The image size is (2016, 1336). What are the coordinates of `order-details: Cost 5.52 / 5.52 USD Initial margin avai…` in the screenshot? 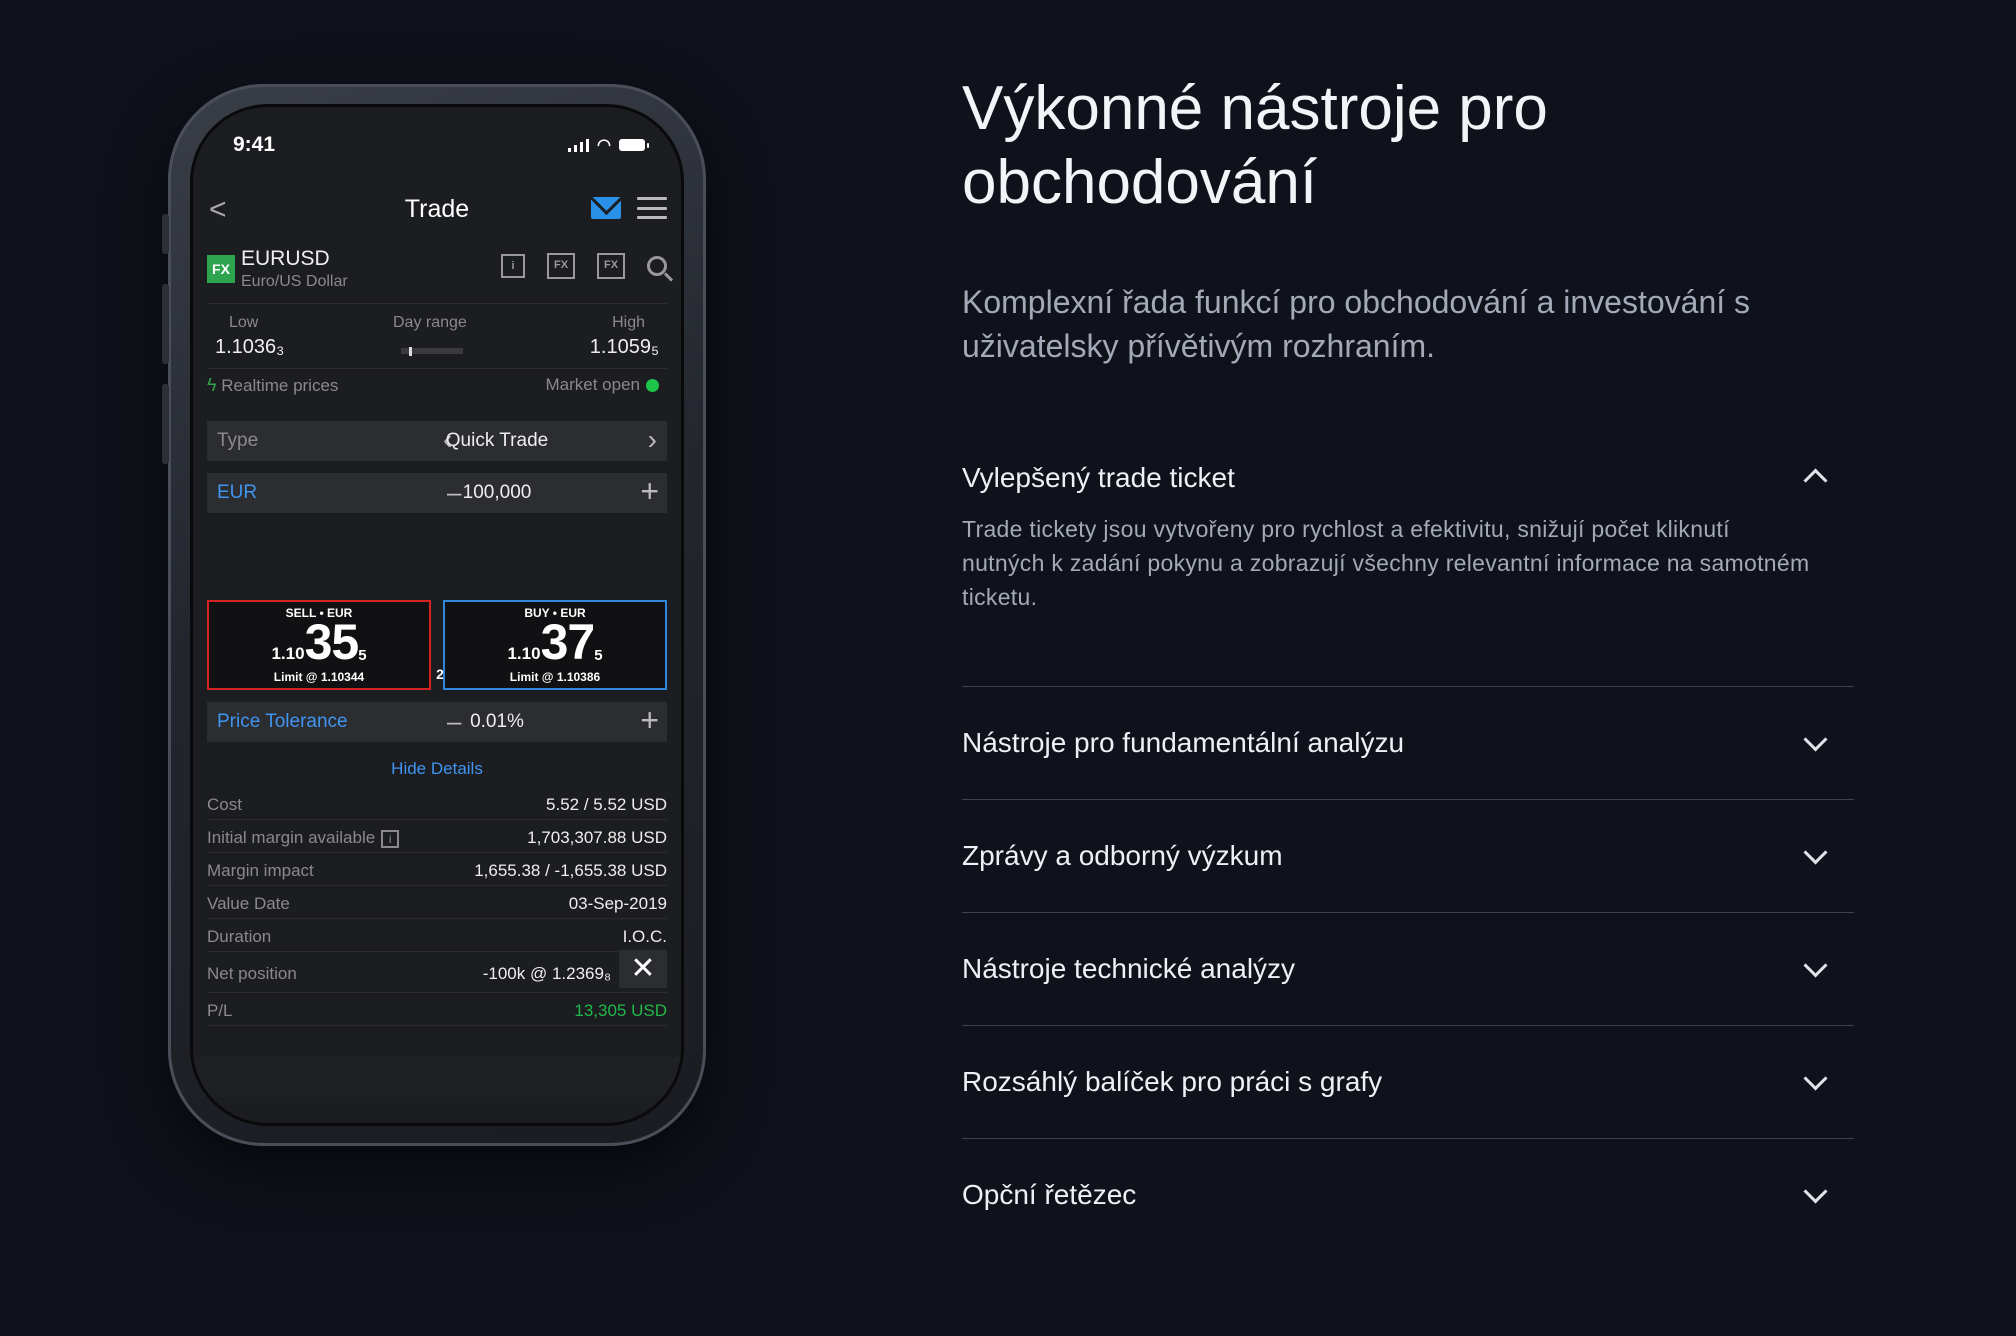 It's located at (437, 906).